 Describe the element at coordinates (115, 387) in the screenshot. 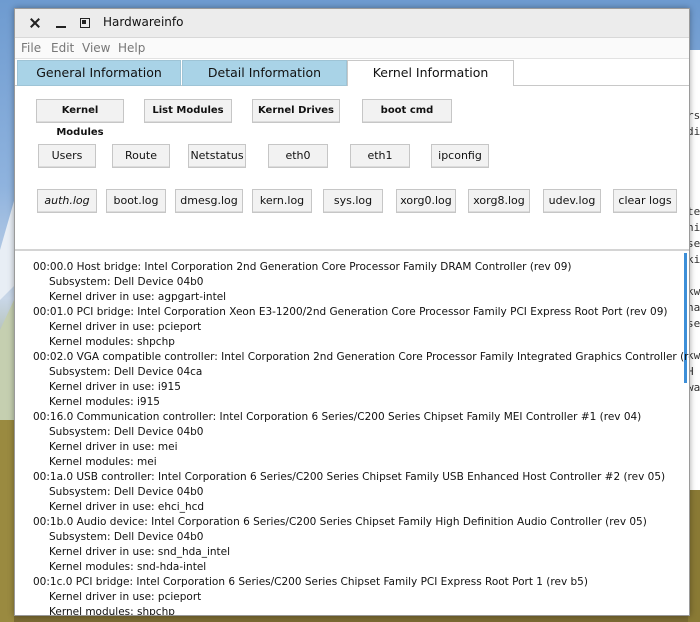

I see `output-line: Kernel driver in use: i915` at that location.